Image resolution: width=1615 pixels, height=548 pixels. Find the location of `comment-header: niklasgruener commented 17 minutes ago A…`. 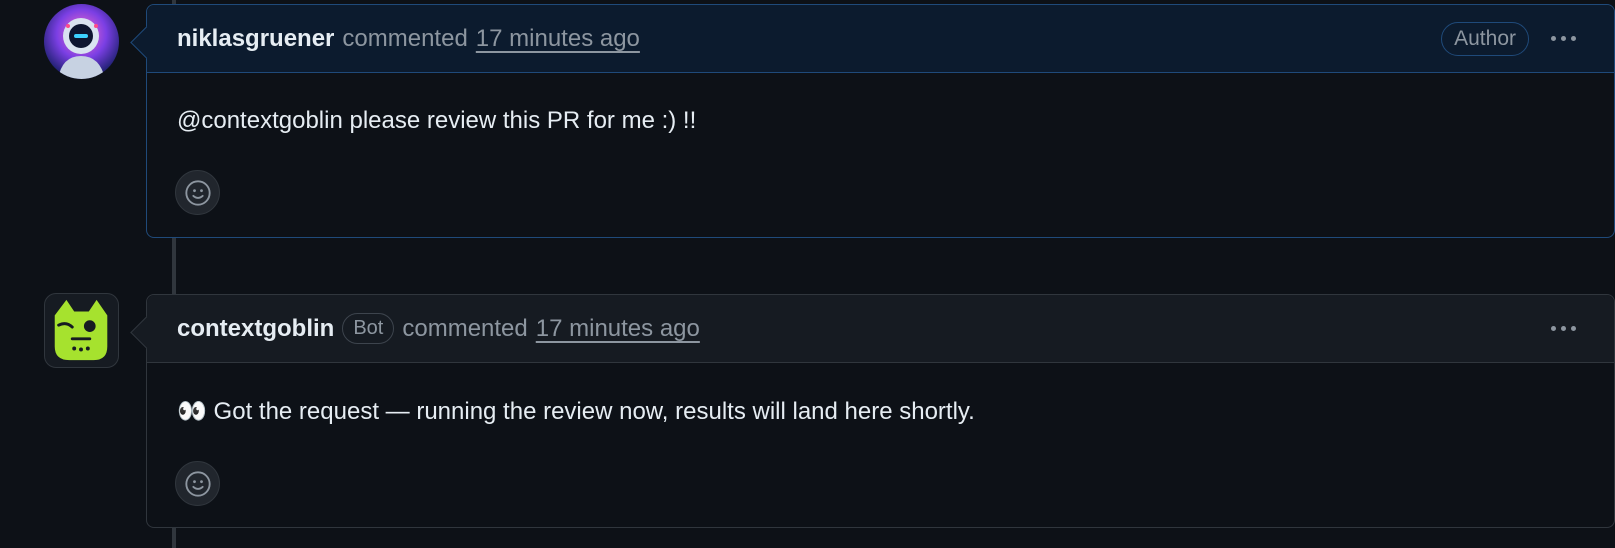

comment-header: niklasgruener commented 17 minutes ago A… is located at coordinates (880, 39).